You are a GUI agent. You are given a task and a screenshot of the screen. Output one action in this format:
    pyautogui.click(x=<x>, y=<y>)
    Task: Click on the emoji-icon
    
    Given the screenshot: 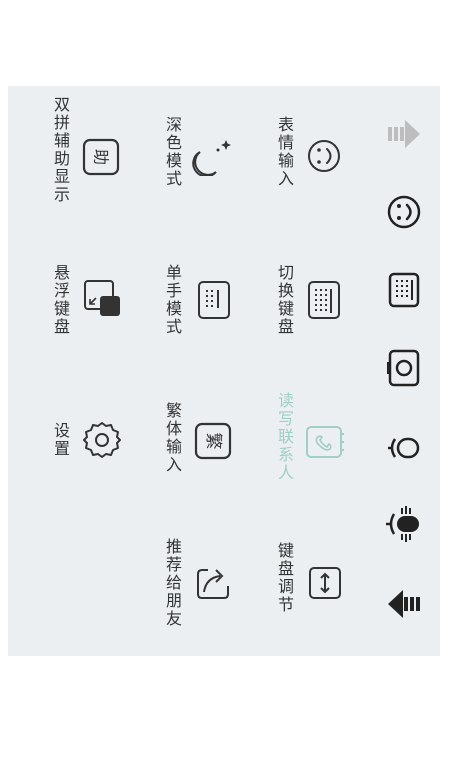 What is the action you would take?
    pyautogui.click(x=404, y=212)
    